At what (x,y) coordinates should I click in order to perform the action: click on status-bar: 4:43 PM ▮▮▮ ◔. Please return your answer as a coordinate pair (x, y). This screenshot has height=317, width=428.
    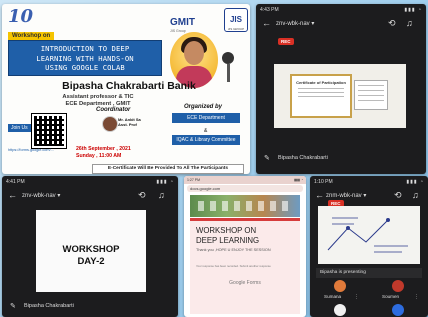
    Looking at the image, I should click on (341, 10).